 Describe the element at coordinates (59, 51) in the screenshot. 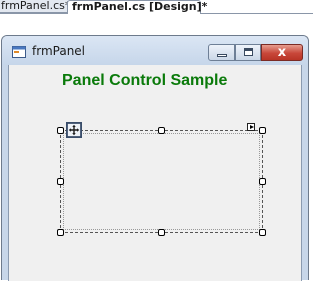

I see `window-title: frmPanel` at that location.